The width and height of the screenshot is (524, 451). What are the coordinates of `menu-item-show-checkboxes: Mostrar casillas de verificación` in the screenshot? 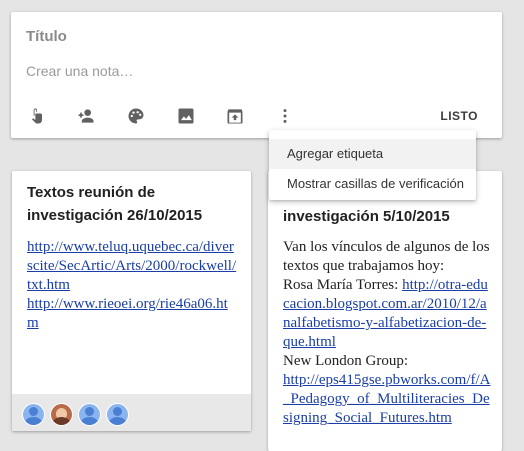 It's located at (372, 184).